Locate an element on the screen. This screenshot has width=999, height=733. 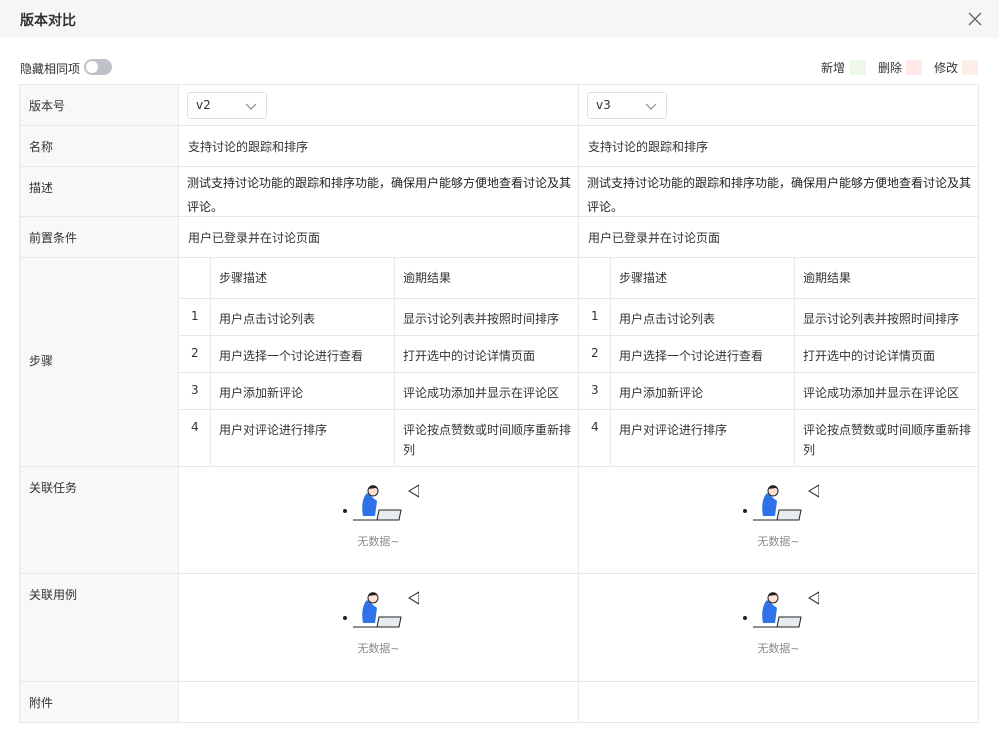
left-description-value: 测试支持讨论功能的跟踪和排序功能，确保用户能够方便地查看讨论及其评论。 is located at coordinates (379, 195).